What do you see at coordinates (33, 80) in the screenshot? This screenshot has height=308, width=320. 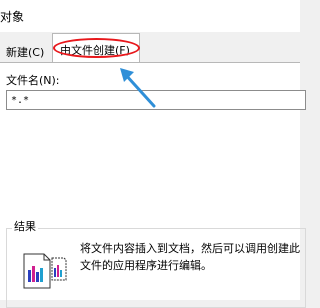 I see `filename-label: 文件名(N):` at bounding box center [33, 80].